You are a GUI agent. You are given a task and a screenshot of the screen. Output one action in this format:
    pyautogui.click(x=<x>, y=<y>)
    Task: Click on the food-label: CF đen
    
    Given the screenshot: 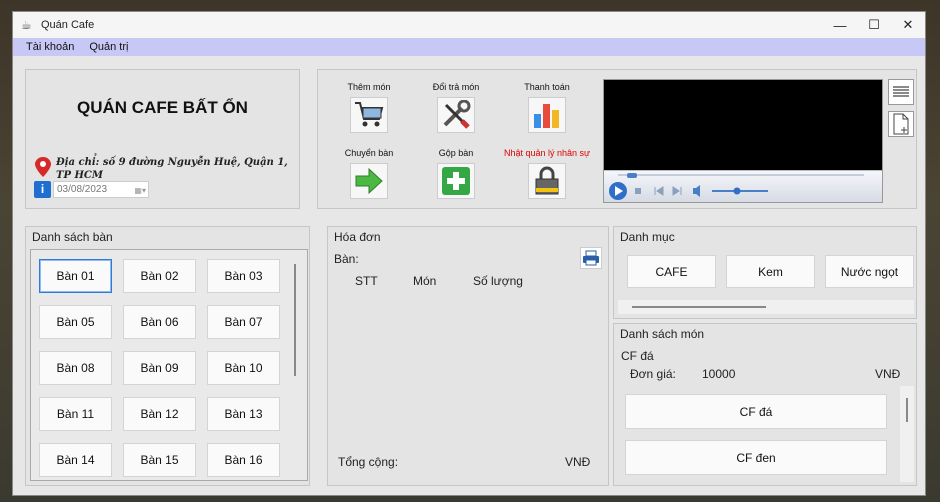 What is the action you would take?
    pyautogui.click(x=756, y=457)
    